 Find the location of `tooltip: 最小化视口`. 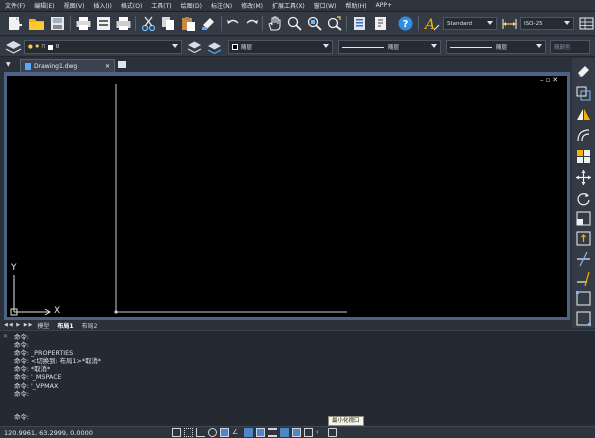

tooltip: 最小化视口 is located at coordinates (346, 421).